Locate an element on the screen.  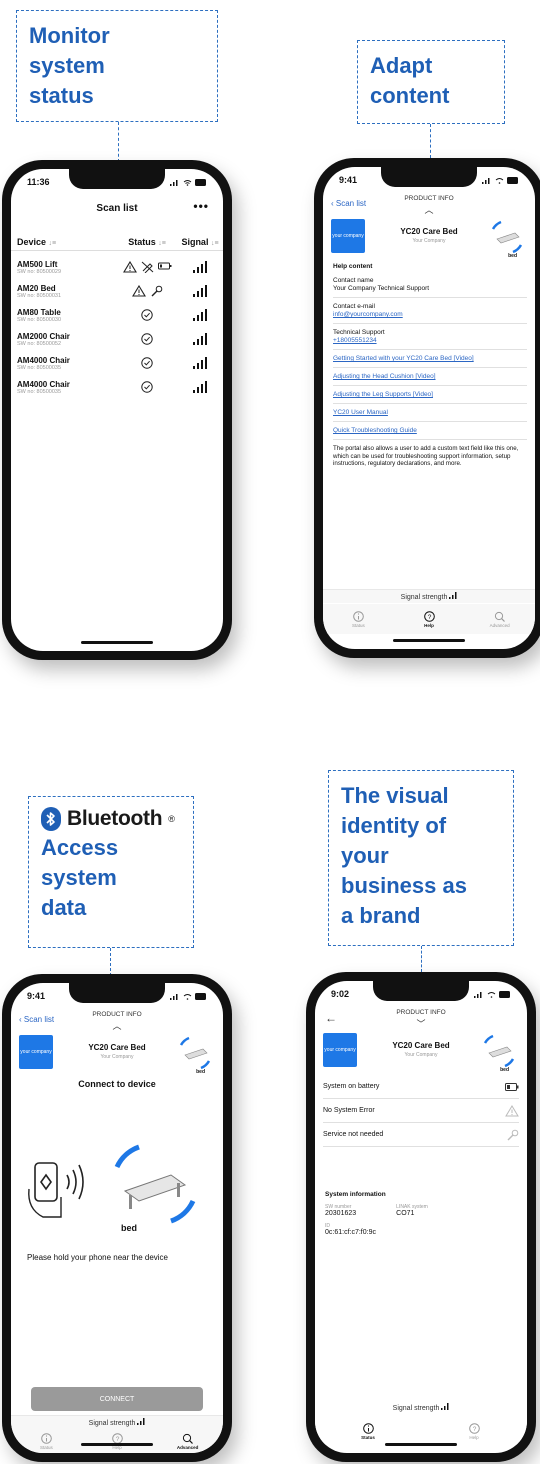
product-info-title: PRODUCT INFO is located at coordinates (421, 1012).